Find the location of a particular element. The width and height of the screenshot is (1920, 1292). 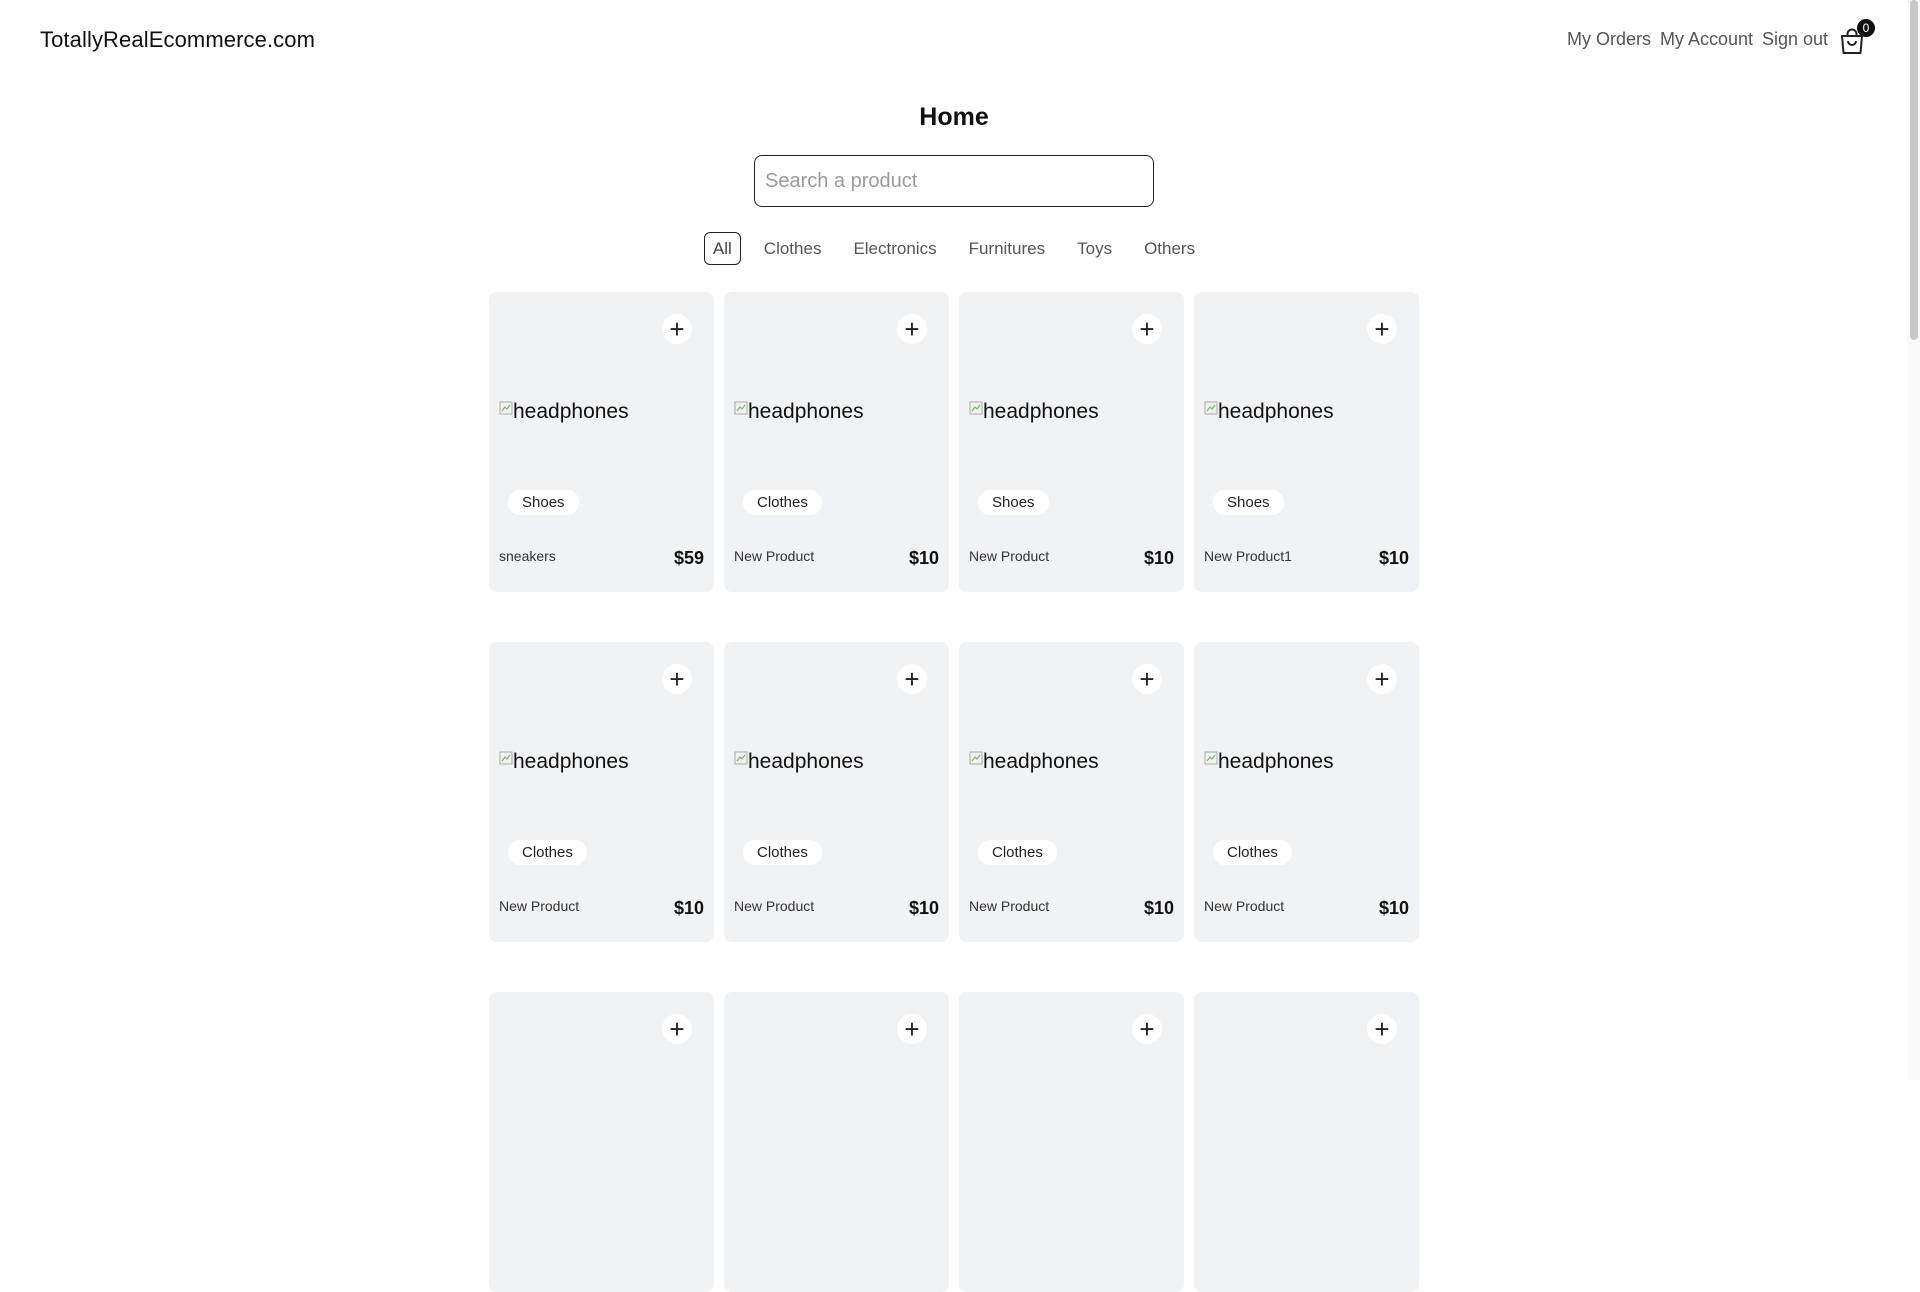

category-clothes: Clothes is located at coordinates (793, 248).